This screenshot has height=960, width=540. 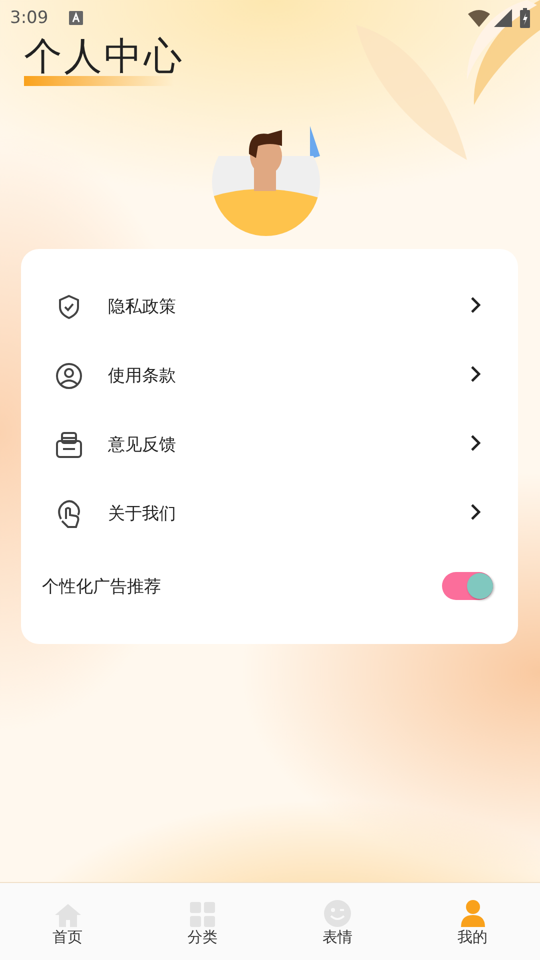 I want to click on toggle-label: 个性化广告推荐, so click(x=102, y=587).